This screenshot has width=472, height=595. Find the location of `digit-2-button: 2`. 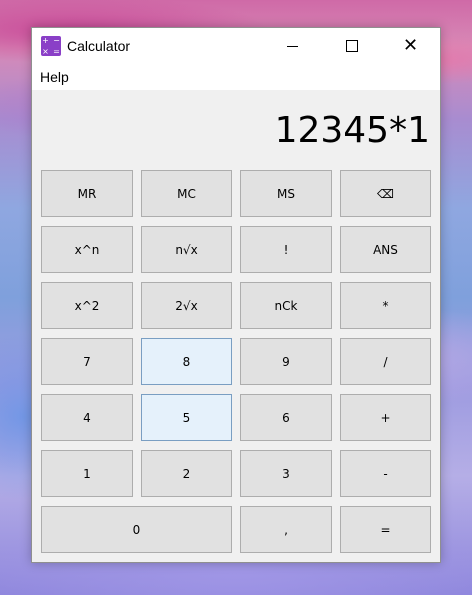

digit-2-button: 2 is located at coordinates (186, 473).